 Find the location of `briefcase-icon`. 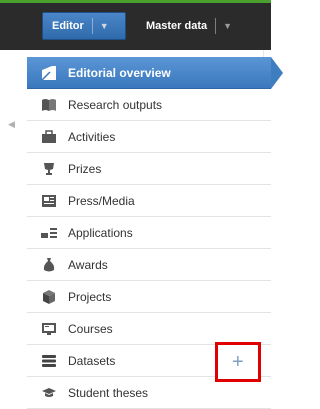

briefcase-icon is located at coordinates (49, 137).